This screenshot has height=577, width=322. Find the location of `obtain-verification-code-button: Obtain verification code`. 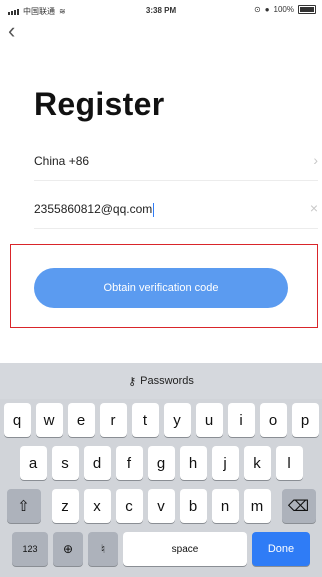

obtain-verification-code-button: Obtain verification code is located at coordinates (161, 288).